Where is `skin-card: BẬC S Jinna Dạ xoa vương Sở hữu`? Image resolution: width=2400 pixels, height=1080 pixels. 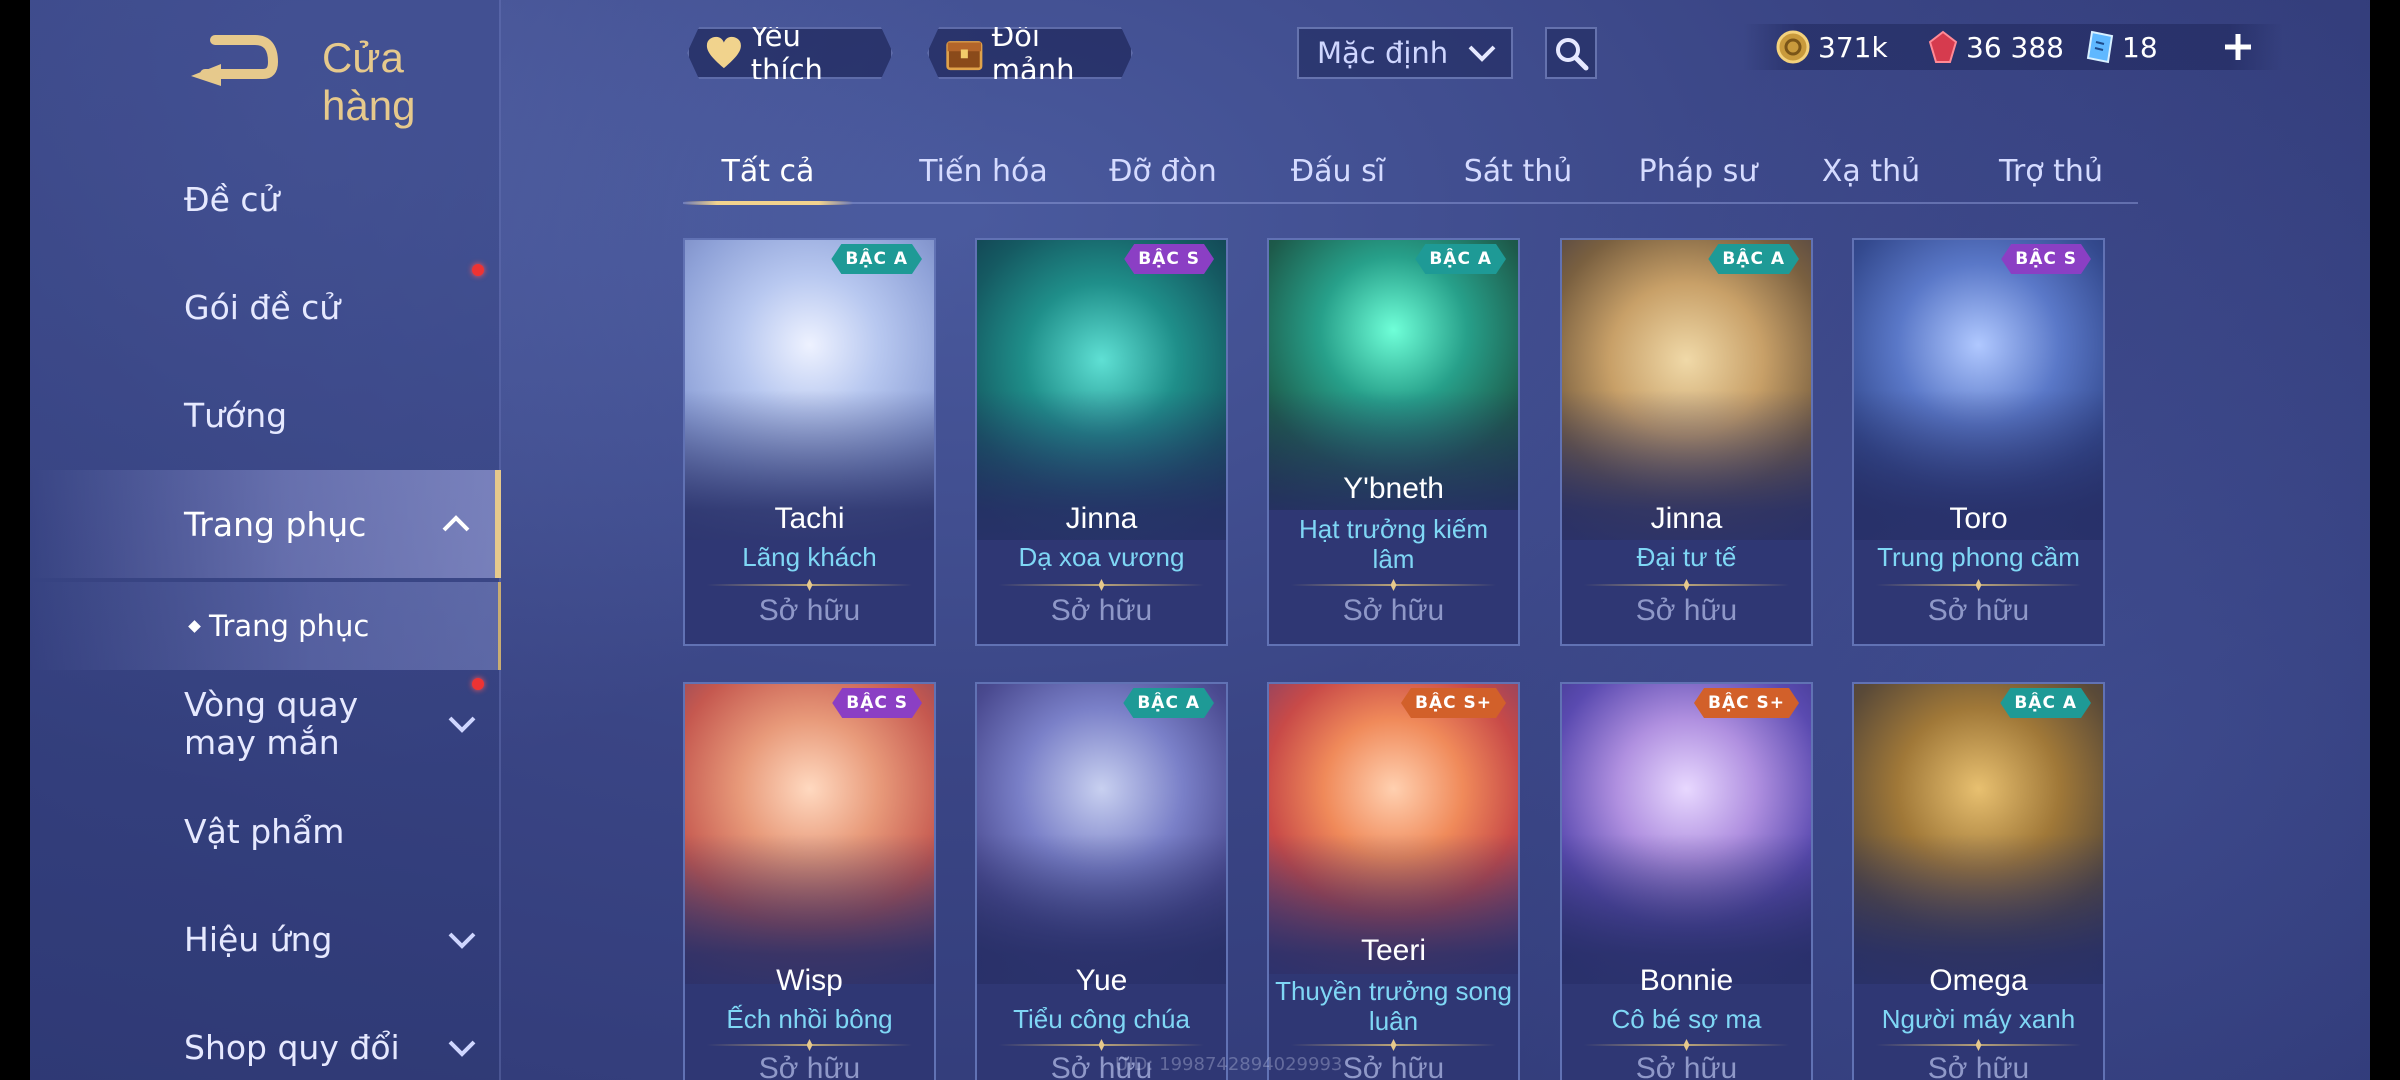
skin-card: BẬC S Jinna Dạ xoa vương Sở hữu is located at coordinates (1101, 442).